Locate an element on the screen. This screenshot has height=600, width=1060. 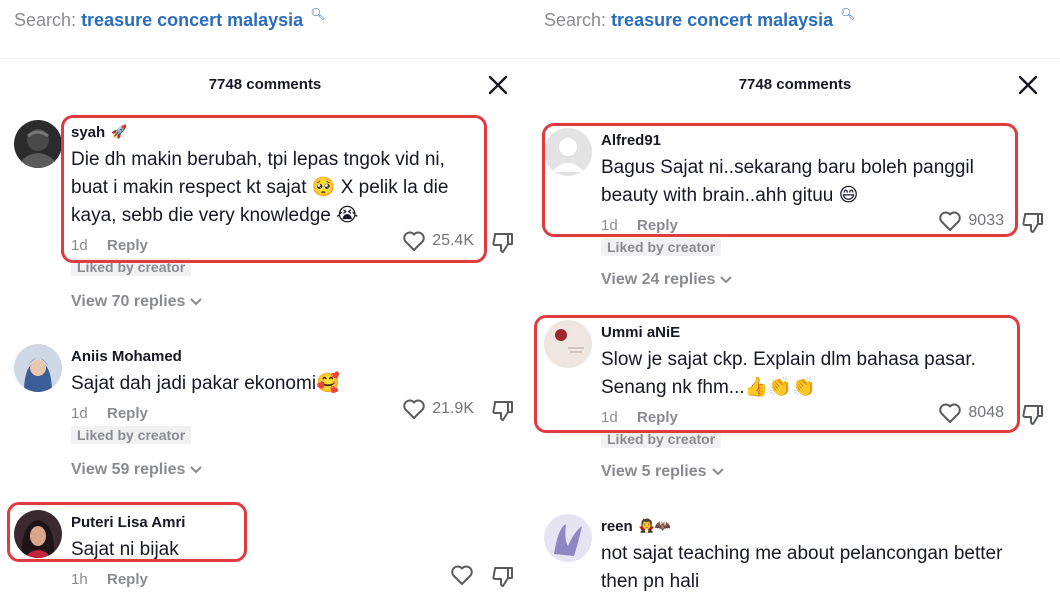
view-replies-label: View 24 replies is located at coordinates (658, 279).